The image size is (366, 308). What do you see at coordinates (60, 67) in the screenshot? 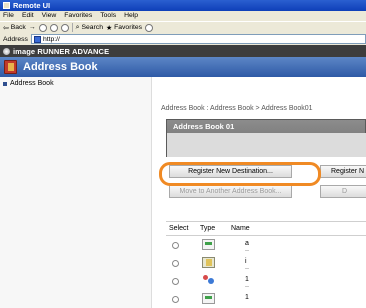
I see `page-title: Address Book` at bounding box center [60, 67].